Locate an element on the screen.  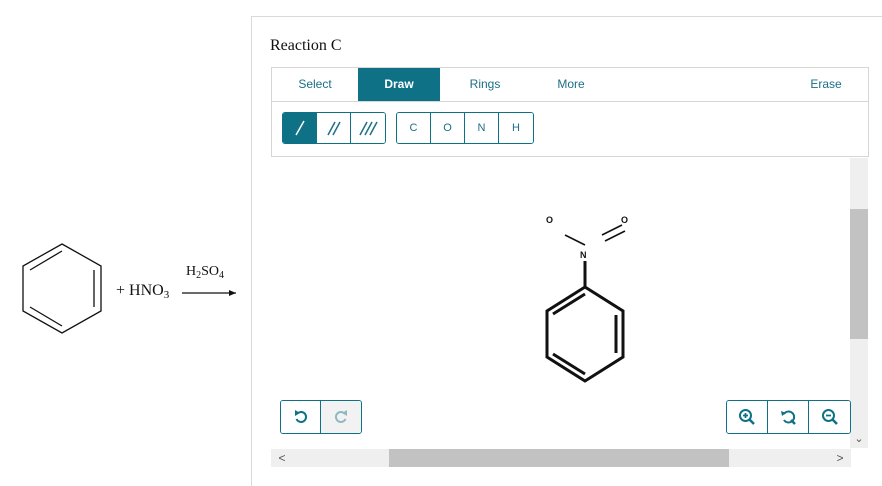
draw-toolbar: C O N H is located at coordinates (570, 129).